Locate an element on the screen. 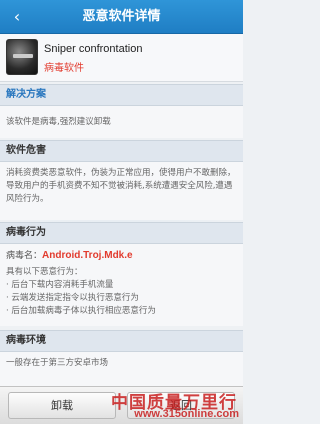  title-bar: ‹ 恶意软件详情 is located at coordinates (121, 17).